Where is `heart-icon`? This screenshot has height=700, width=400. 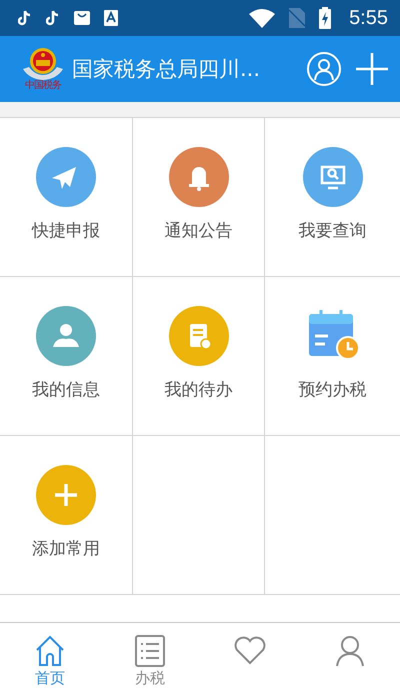 heart-icon is located at coordinates (250, 650).